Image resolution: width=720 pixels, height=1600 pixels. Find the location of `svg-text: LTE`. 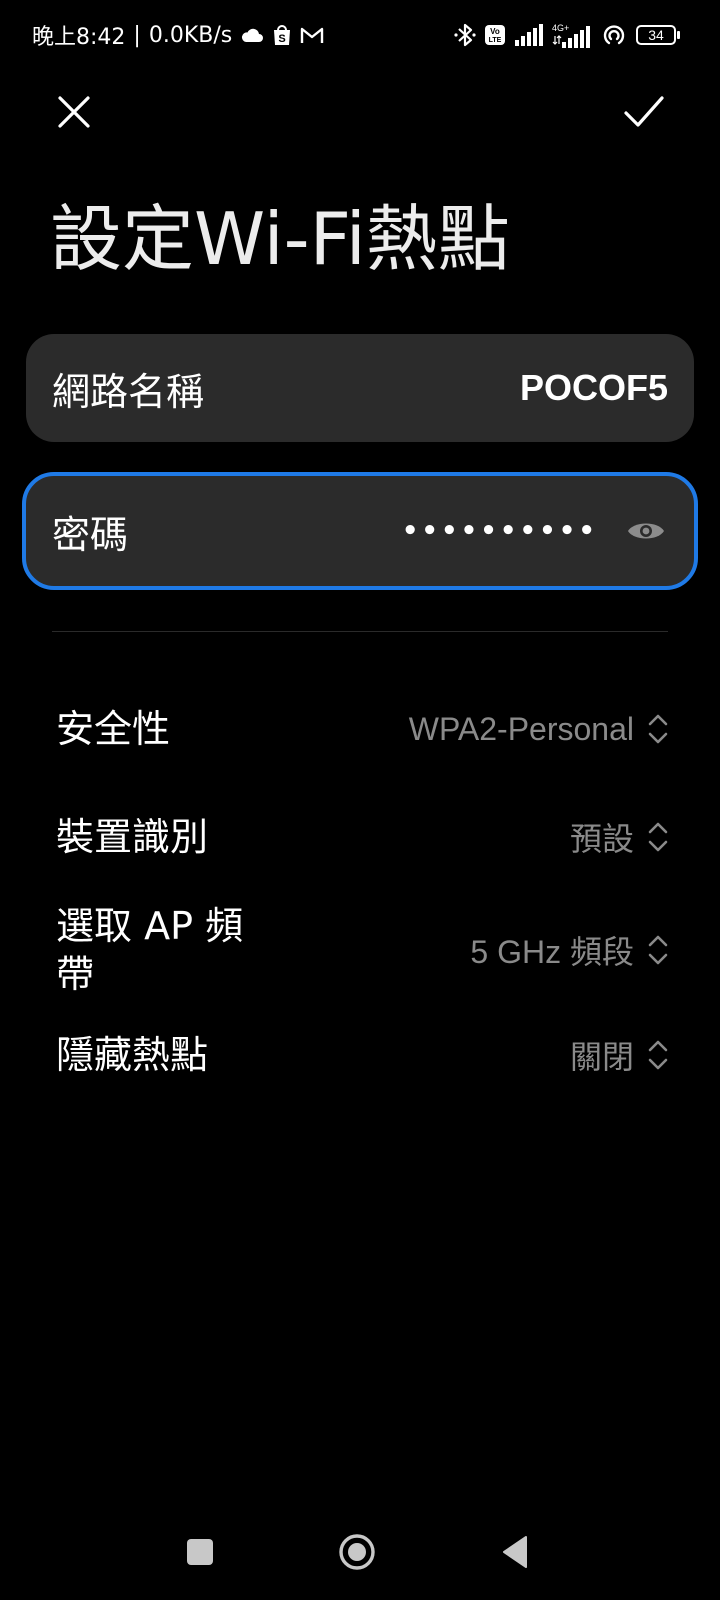

svg-text: LTE is located at coordinates (495, 40).